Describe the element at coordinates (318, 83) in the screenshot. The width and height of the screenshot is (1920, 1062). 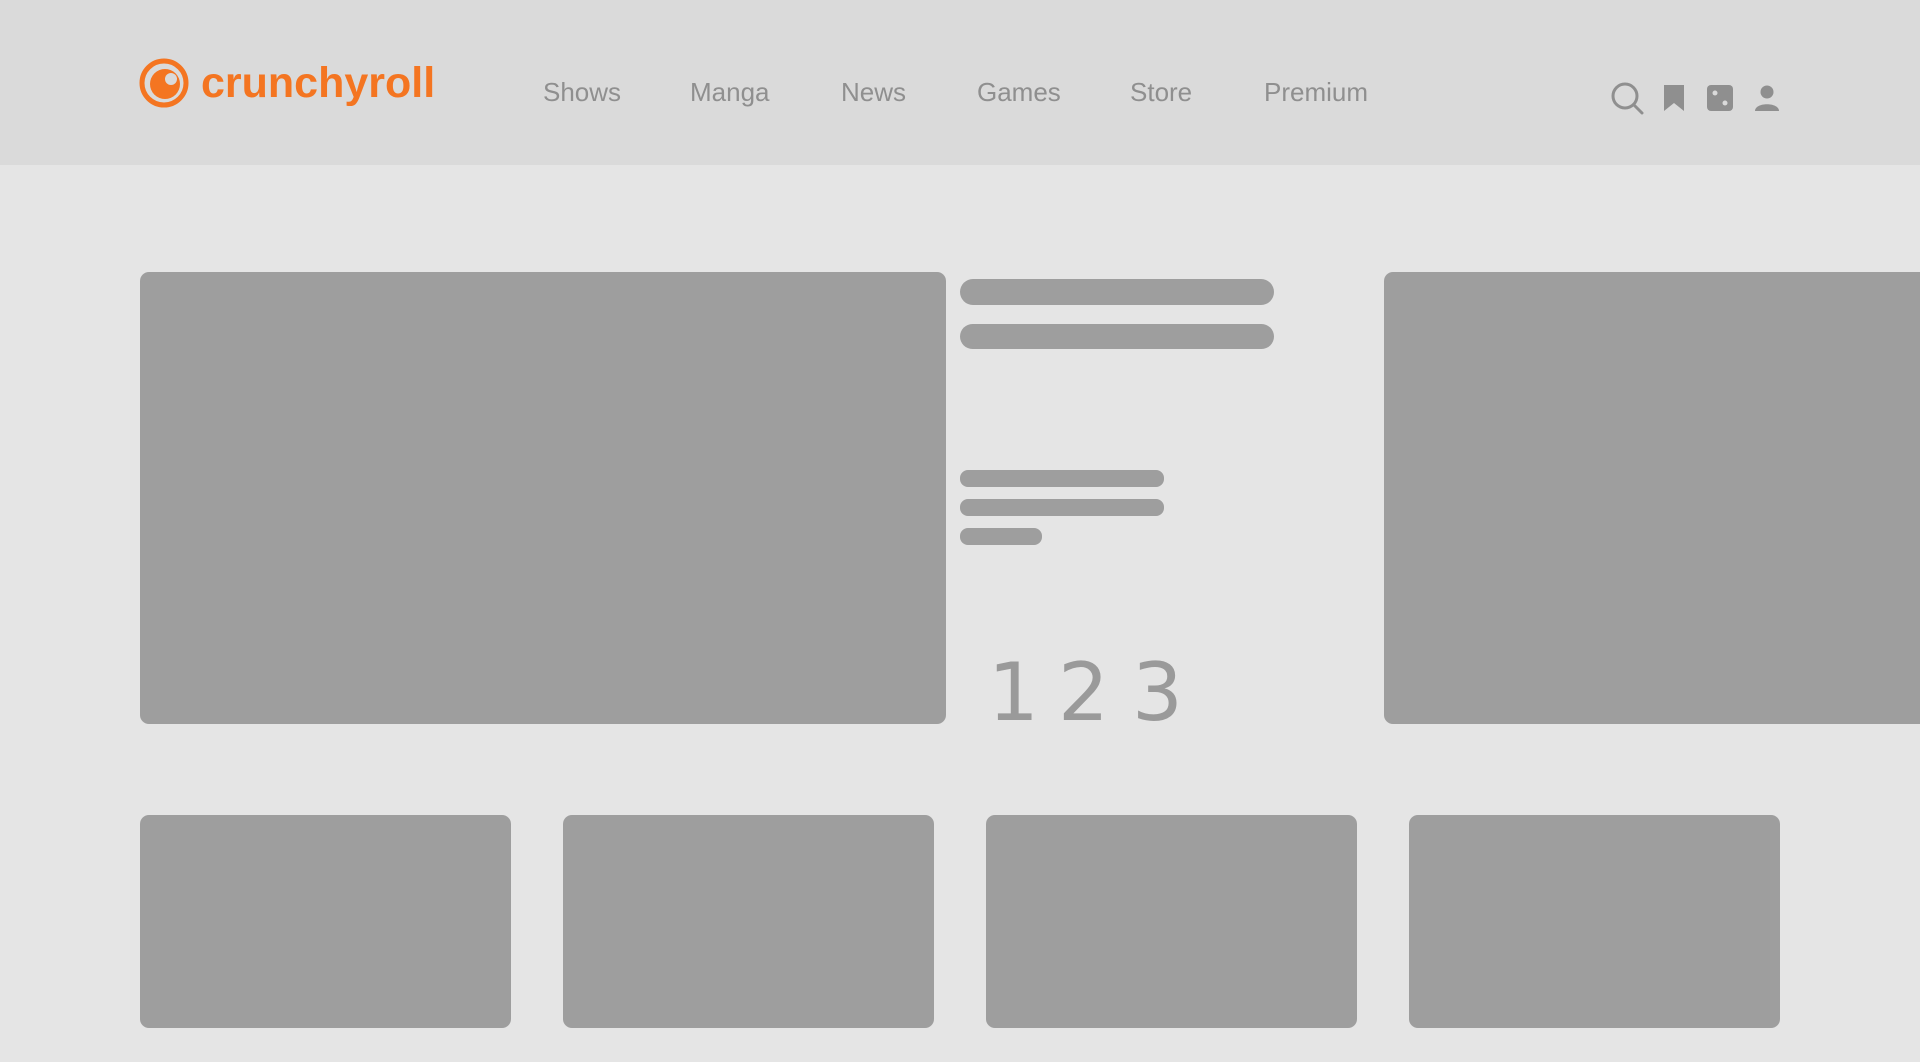
I see `brand-name: crunchyroll` at that location.